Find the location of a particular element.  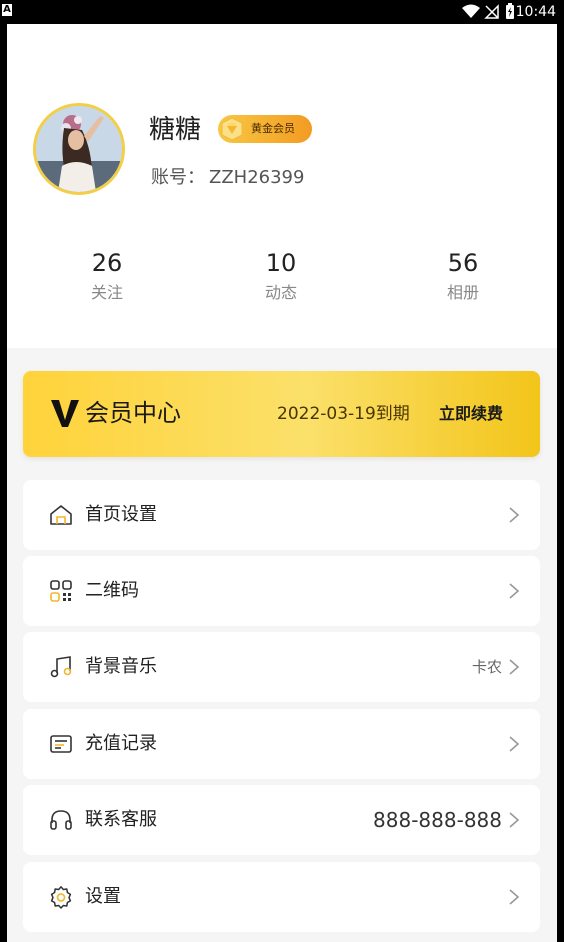

vip-expiry: 2022-03-19到期 is located at coordinates (343, 414).